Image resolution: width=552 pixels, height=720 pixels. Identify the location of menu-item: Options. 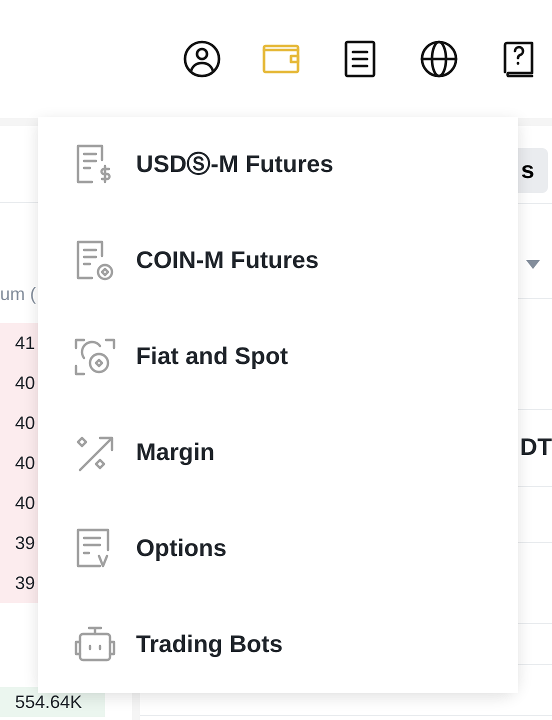
(278, 549).